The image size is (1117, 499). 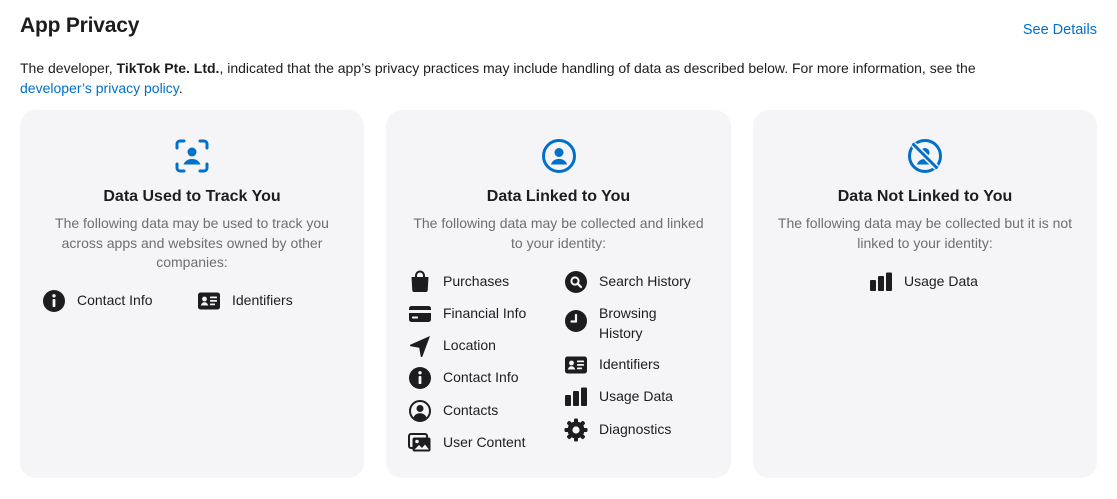 I want to click on list-item-financial-info: Financial Info, so click(x=467, y=315).